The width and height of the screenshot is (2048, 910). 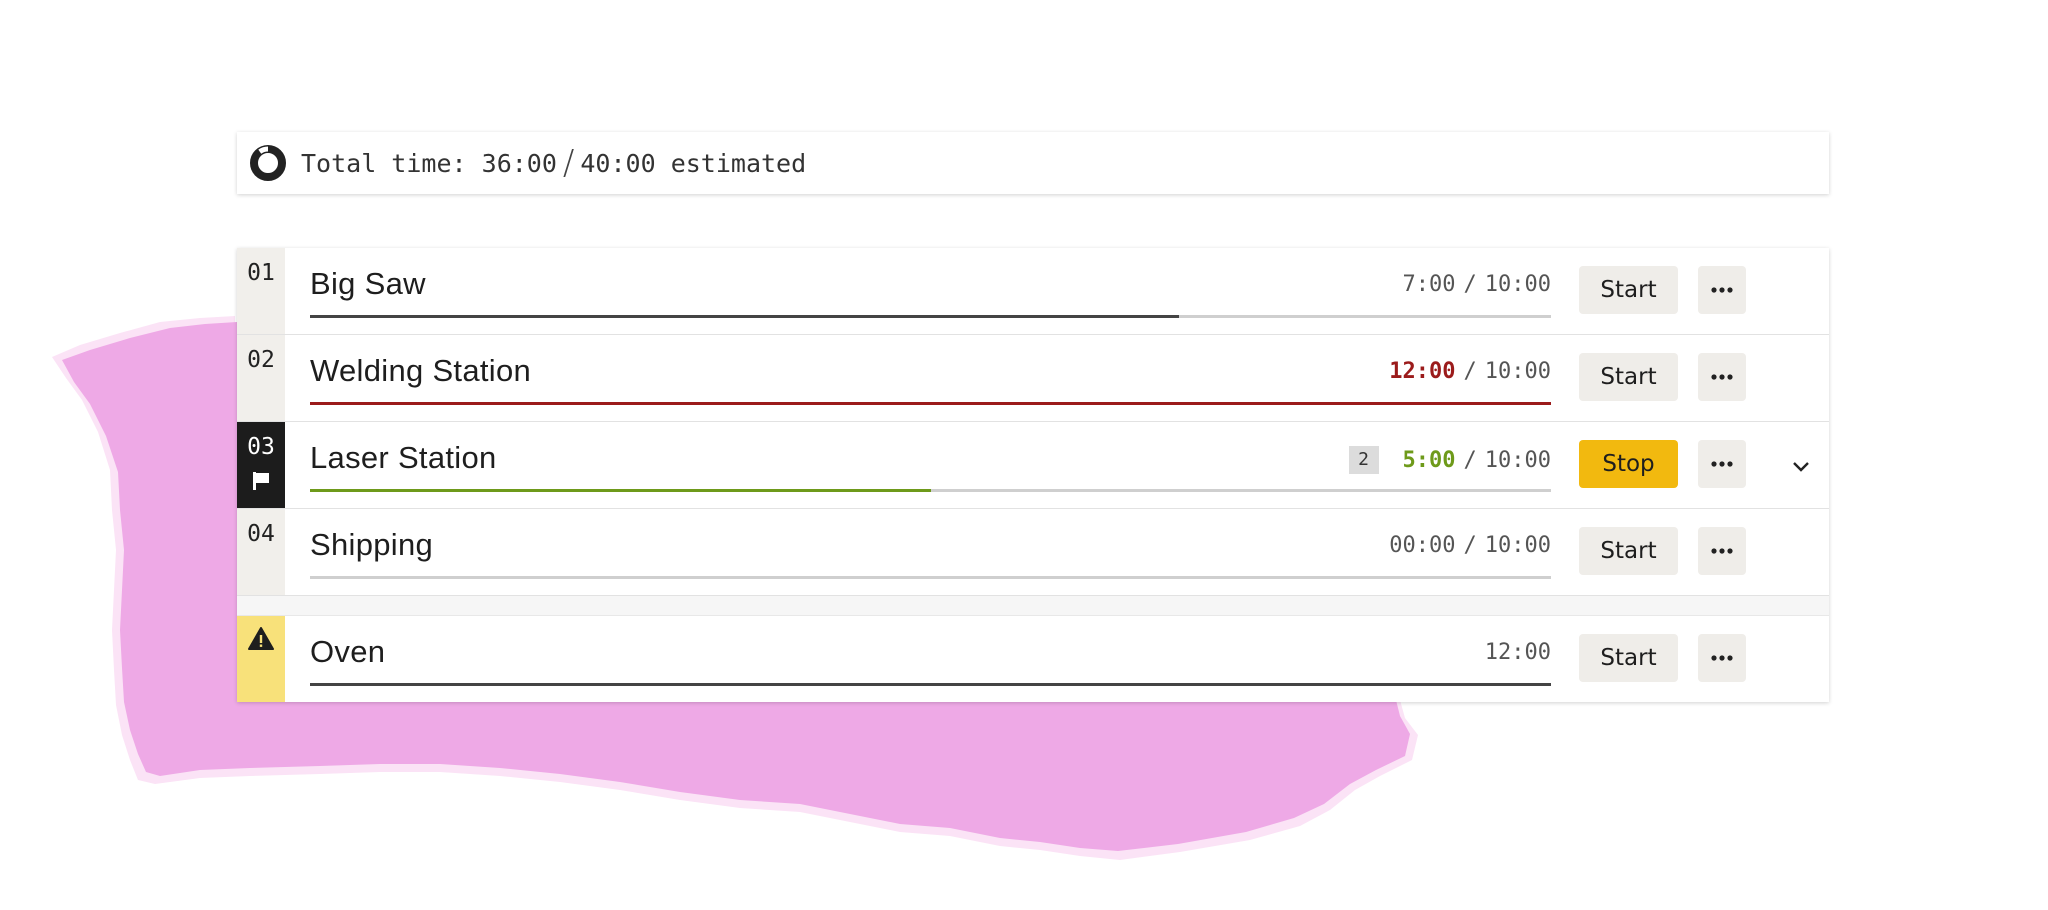 I want to click on stop-button: Stop, so click(x=1628, y=464).